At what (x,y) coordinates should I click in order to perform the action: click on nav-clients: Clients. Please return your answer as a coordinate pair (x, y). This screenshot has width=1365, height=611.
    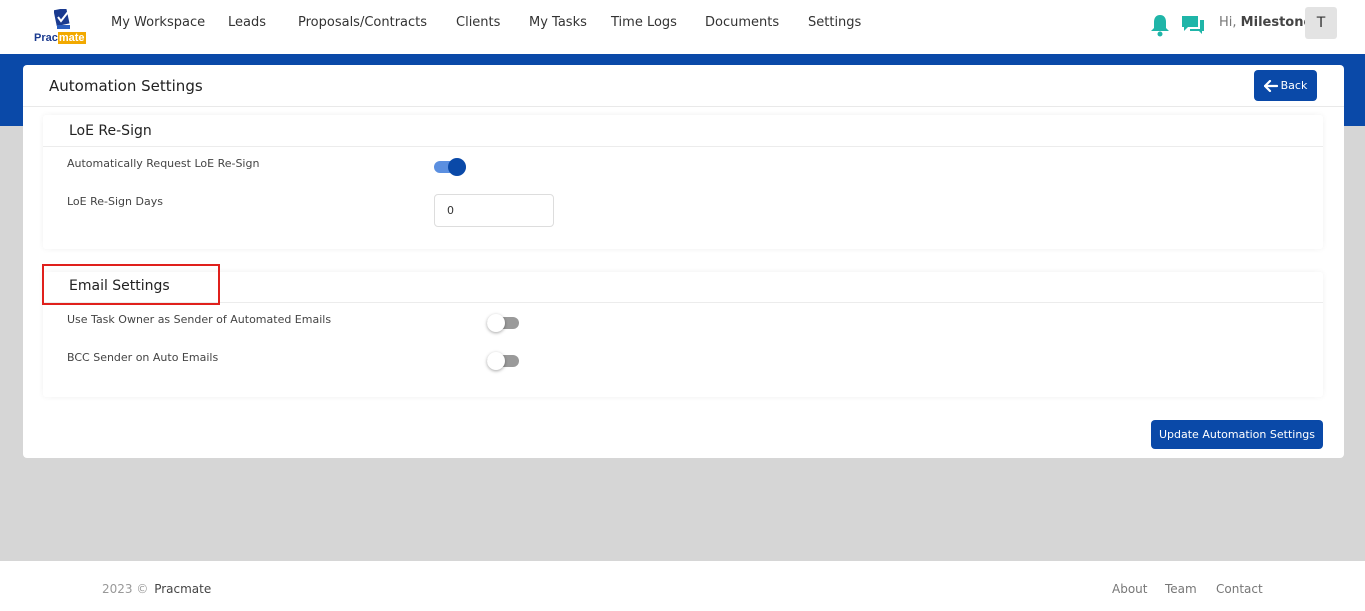
    Looking at the image, I should click on (478, 22).